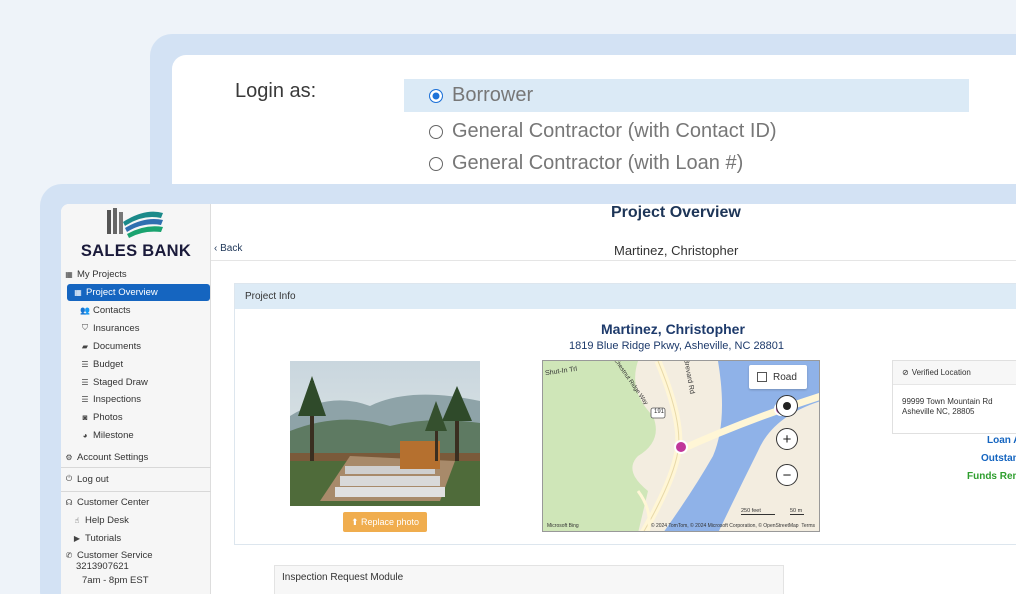 This screenshot has width=1016, height=594. What do you see at coordinates (85, 435) in the screenshot?
I see `dashboard-icon: ◕` at bounding box center [85, 435].